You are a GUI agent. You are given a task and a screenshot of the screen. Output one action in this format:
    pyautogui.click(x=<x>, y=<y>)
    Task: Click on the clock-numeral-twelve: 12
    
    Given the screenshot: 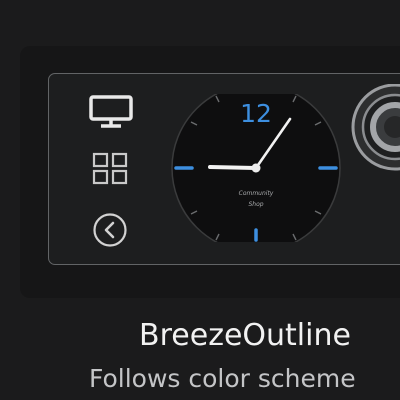 What is the action you would take?
    pyautogui.click(x=256, y=113)
    